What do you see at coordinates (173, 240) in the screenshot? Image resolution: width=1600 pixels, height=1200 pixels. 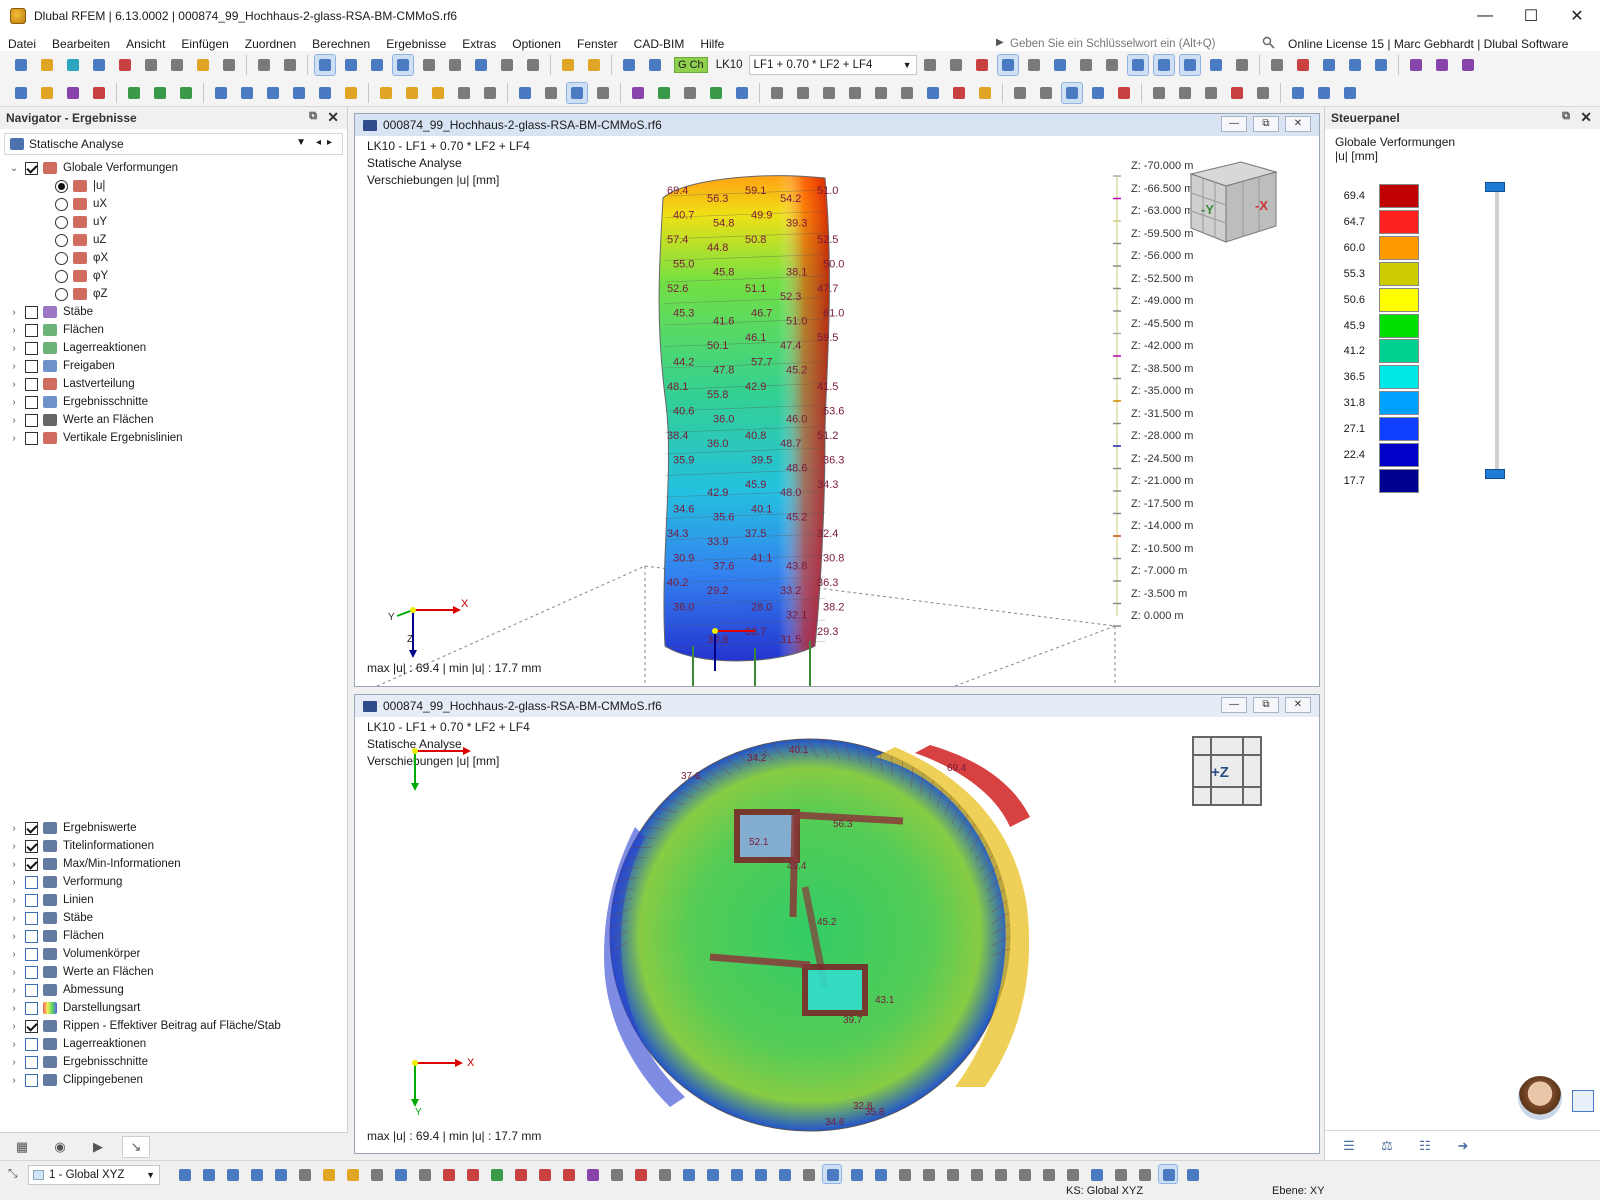 I see `tree-item: uZ` at bounding box center [173, 240].